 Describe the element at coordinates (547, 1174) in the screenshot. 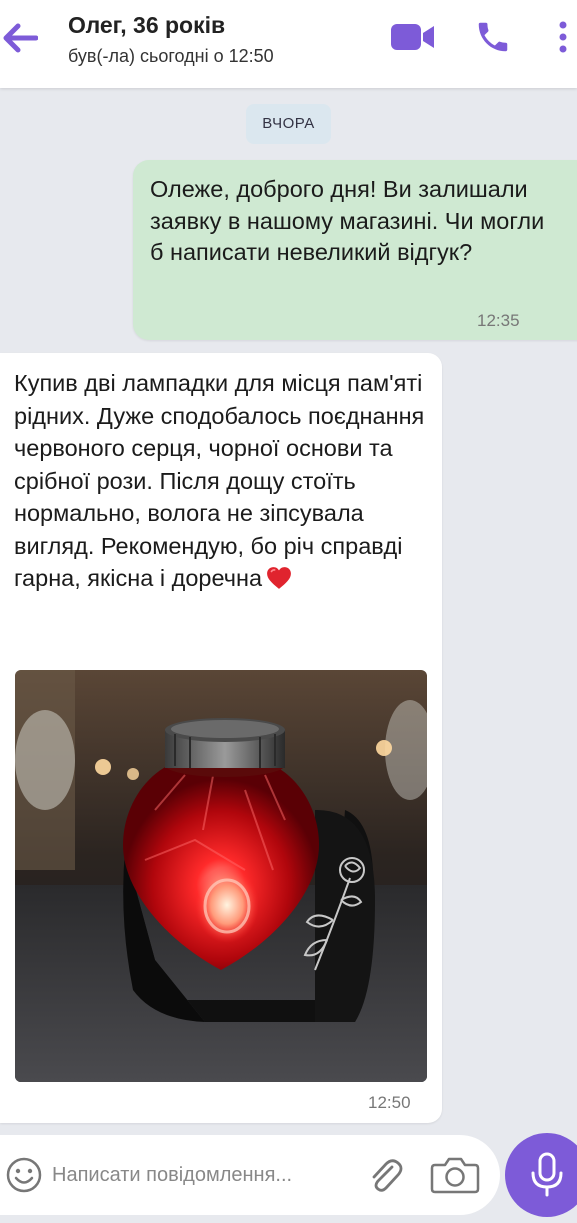

I see `microphone-icon` at that location.